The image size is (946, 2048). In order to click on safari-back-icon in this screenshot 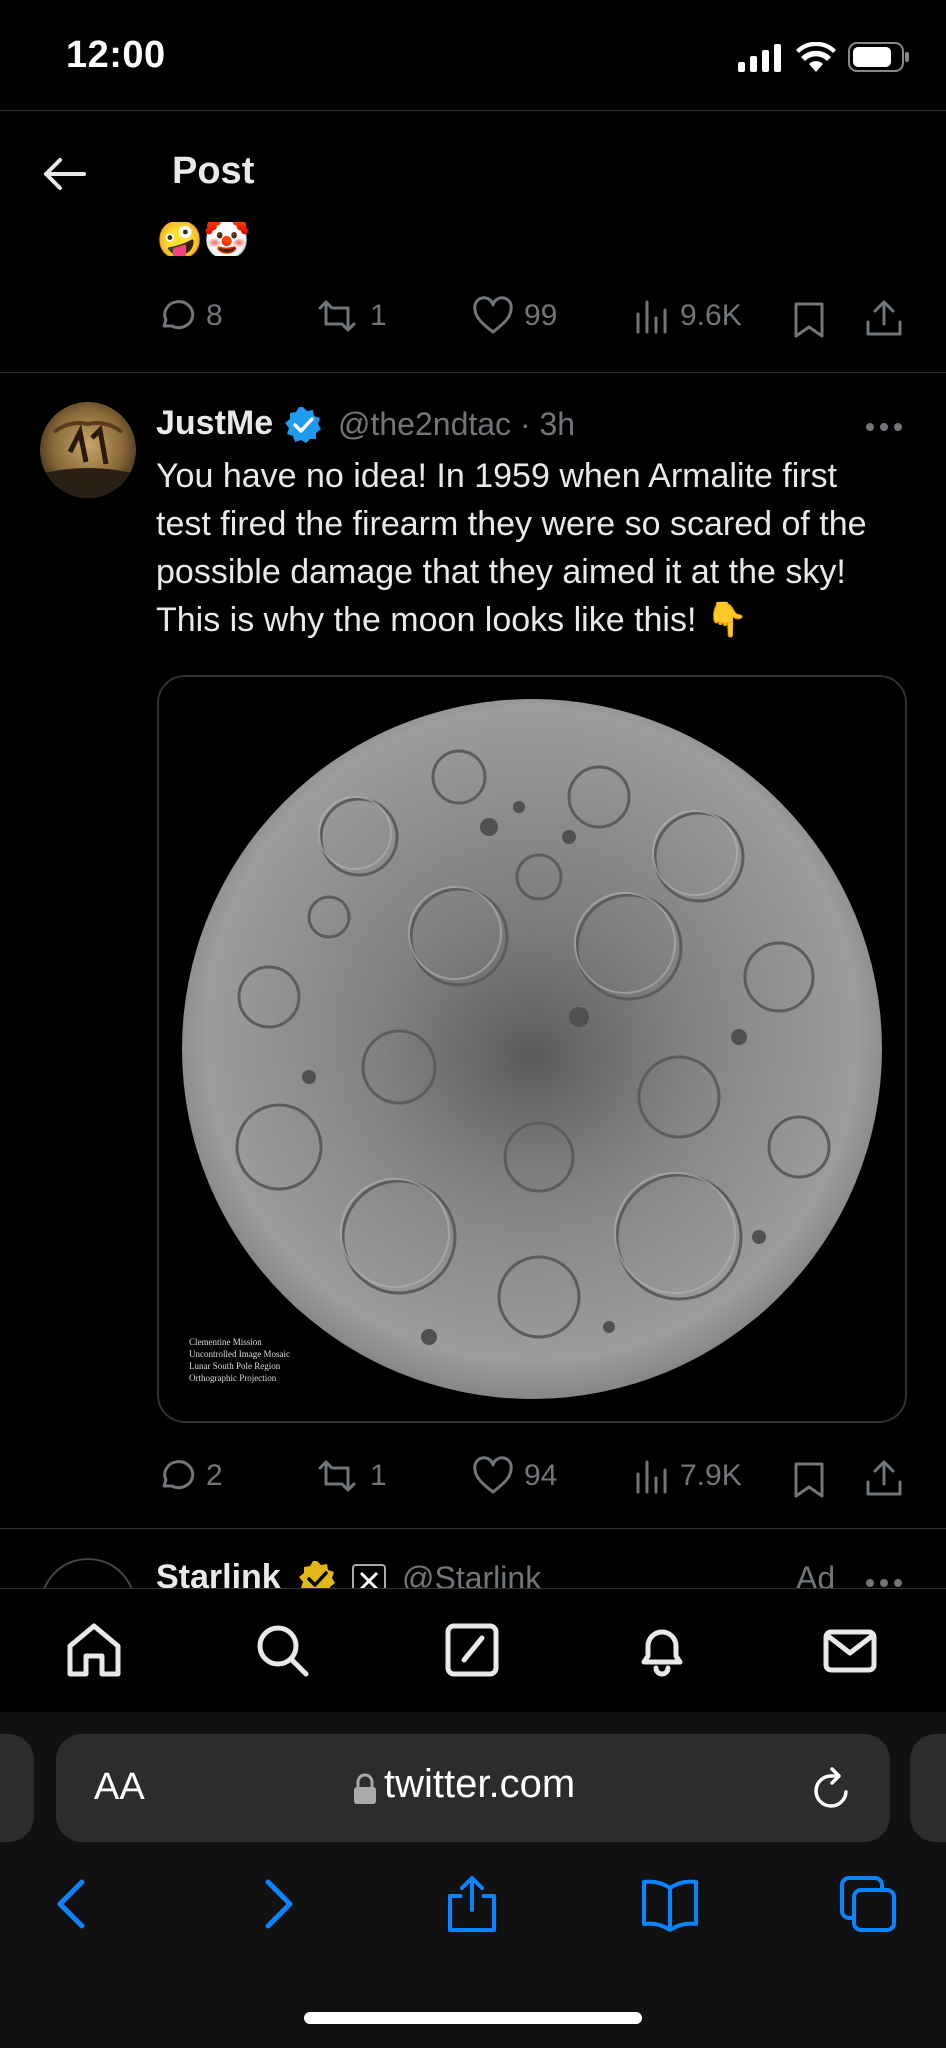, I will do `click(74, 1904)`.